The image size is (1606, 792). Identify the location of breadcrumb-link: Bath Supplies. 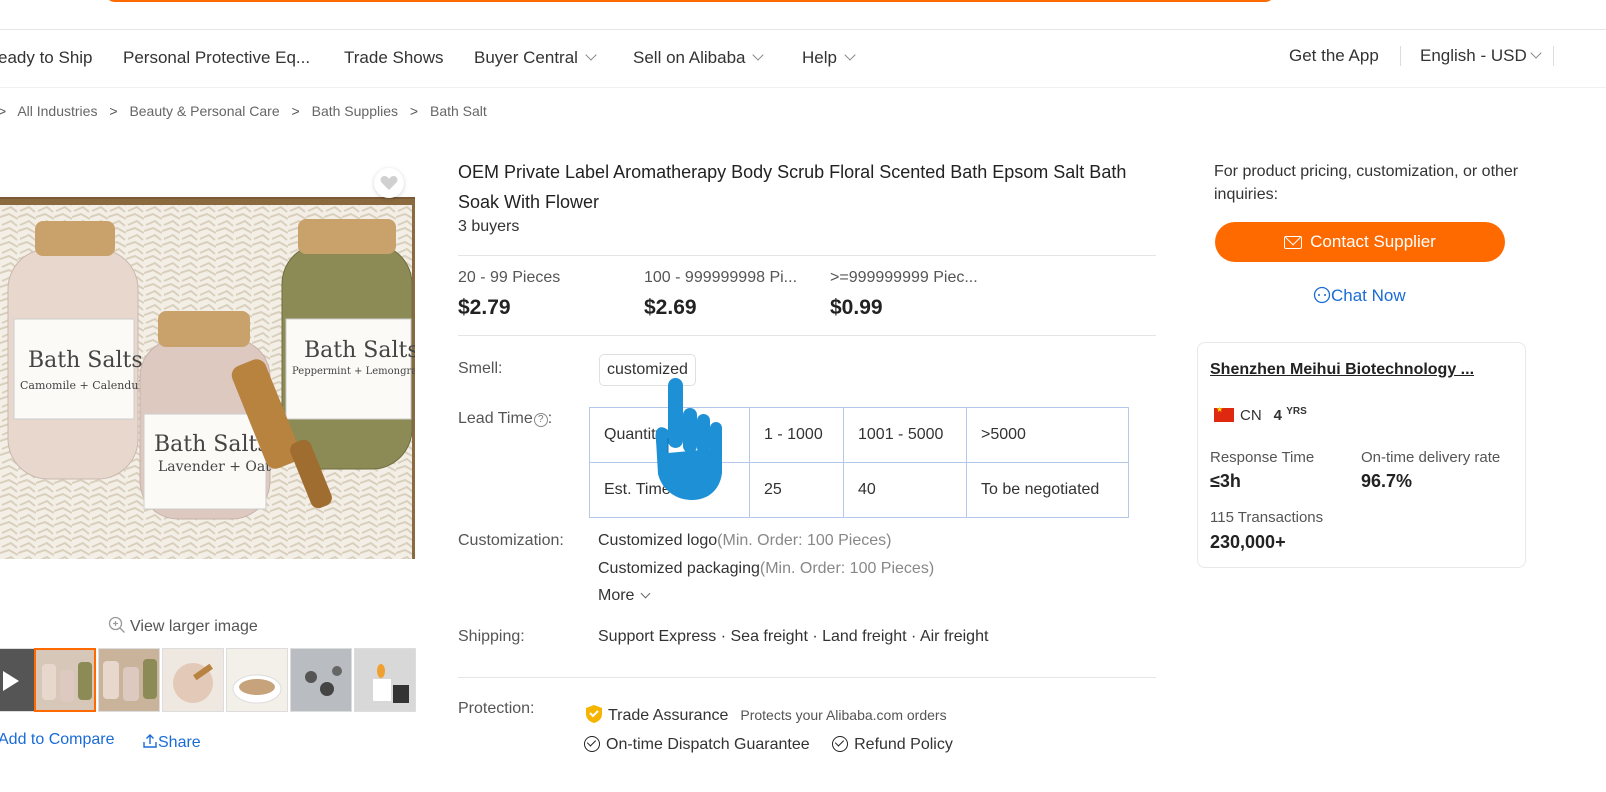
(355, 111).